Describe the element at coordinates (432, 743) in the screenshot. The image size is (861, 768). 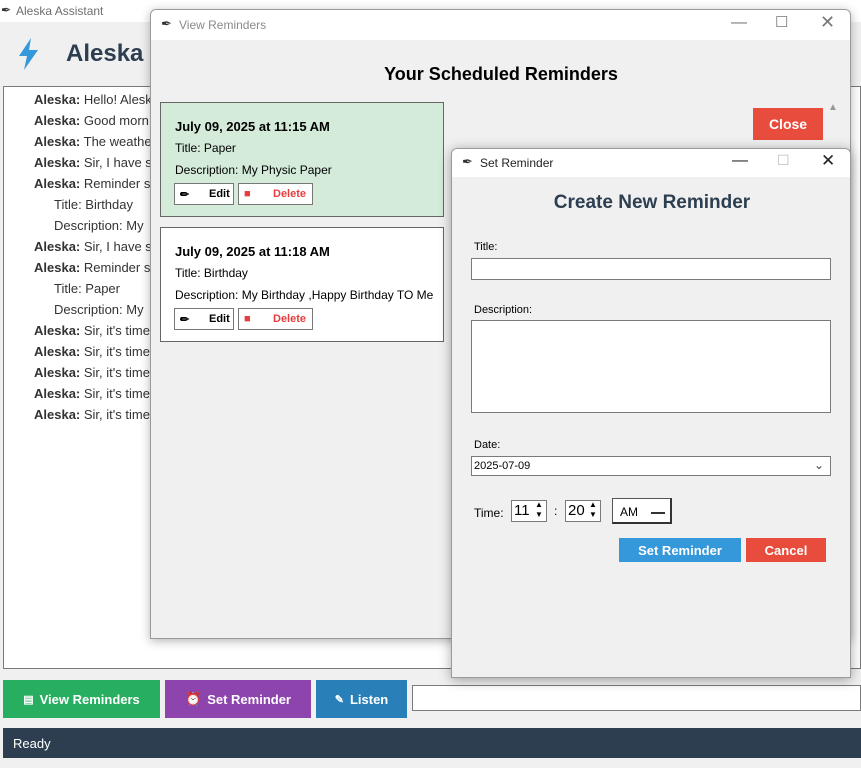
I see `status-bar: Ready` at that location.